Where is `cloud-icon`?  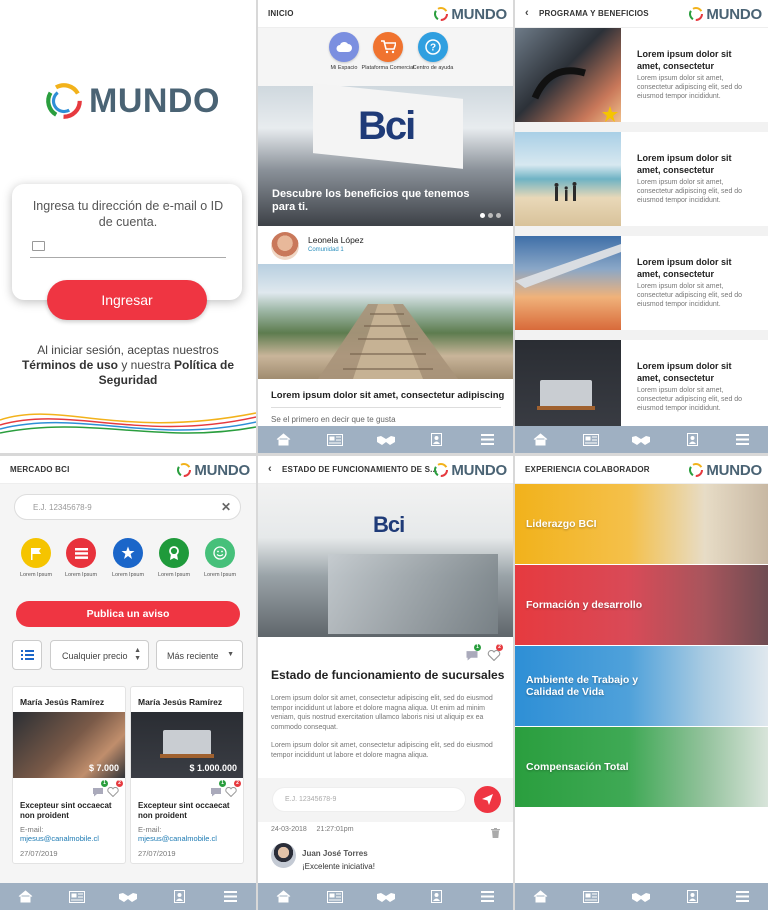 cloud-icon is located at coordinates (344, 47).